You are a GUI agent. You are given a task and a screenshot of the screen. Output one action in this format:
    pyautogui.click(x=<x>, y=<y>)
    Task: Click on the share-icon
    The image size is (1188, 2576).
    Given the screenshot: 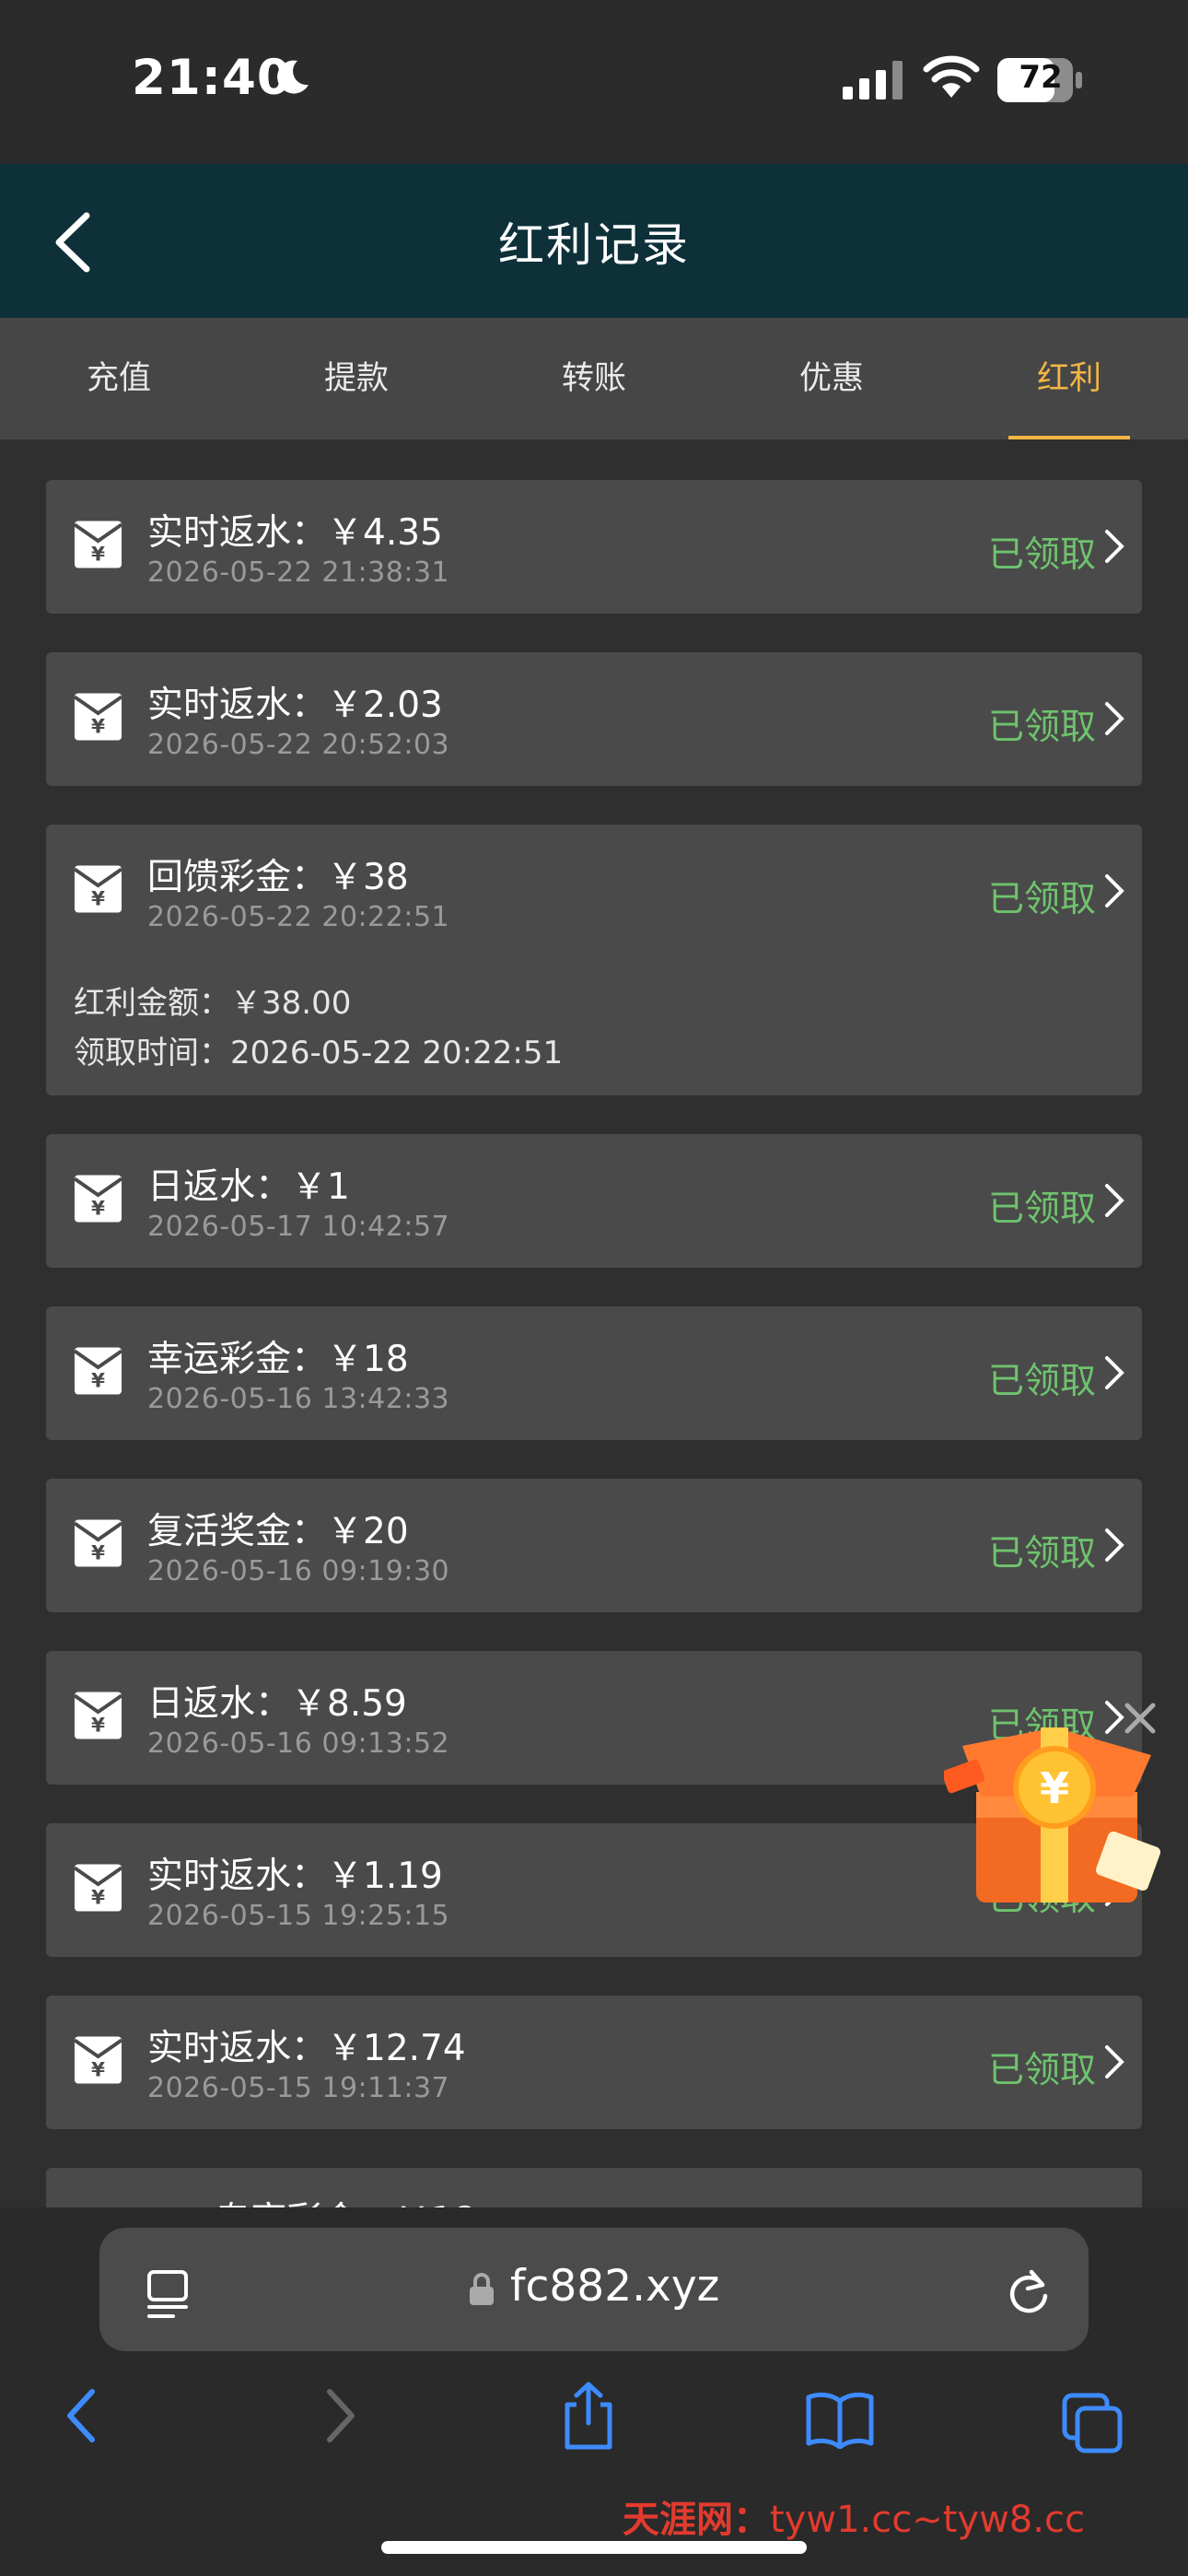 What is the action you would take?
    pyautogui.click(x=588, y=2416)
    